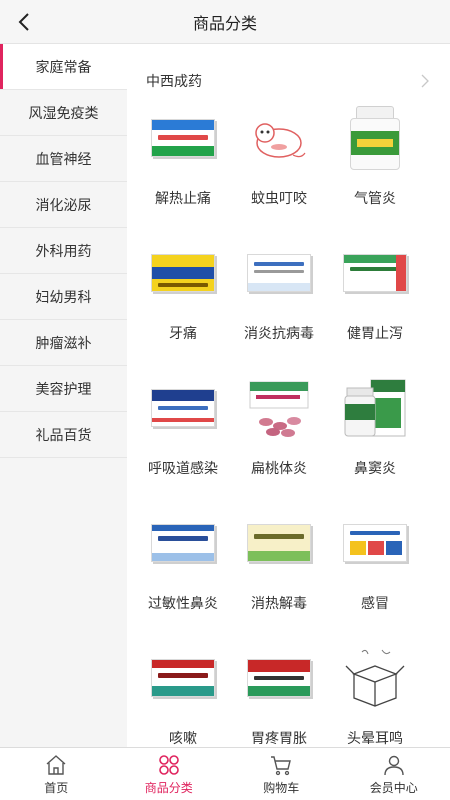  What do you see at coordinates (279, 334) in the screenshot?
I see `subcategory-label: 消炎抗病毒` at bounding box center [279, 334].